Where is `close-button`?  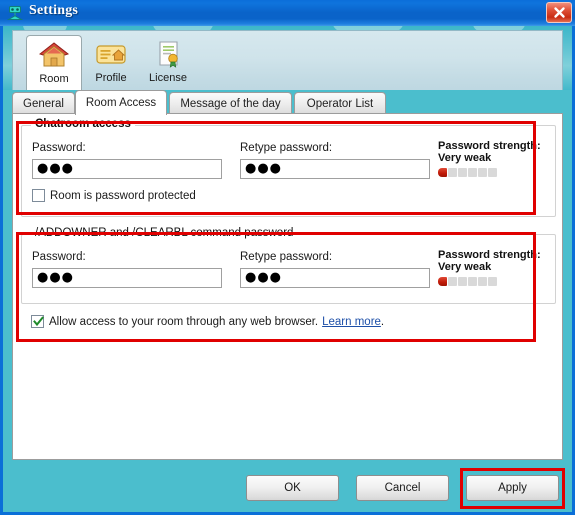
close-button is located at coordinates (559, 12).